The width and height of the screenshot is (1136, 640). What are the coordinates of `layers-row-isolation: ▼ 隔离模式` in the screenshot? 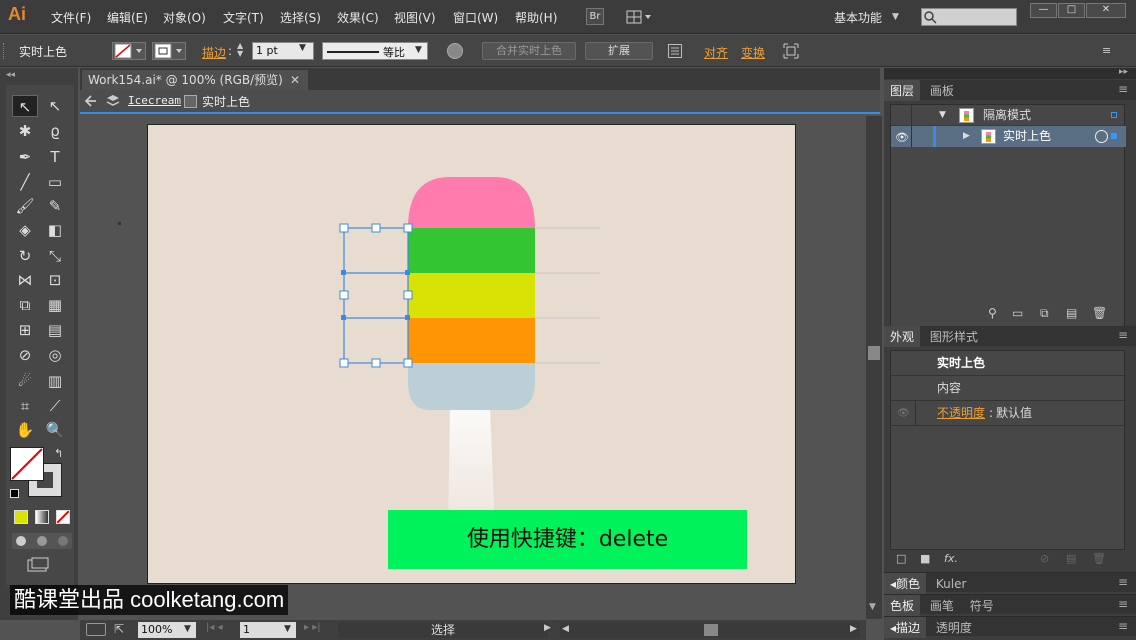 It's located at (1008, 115).